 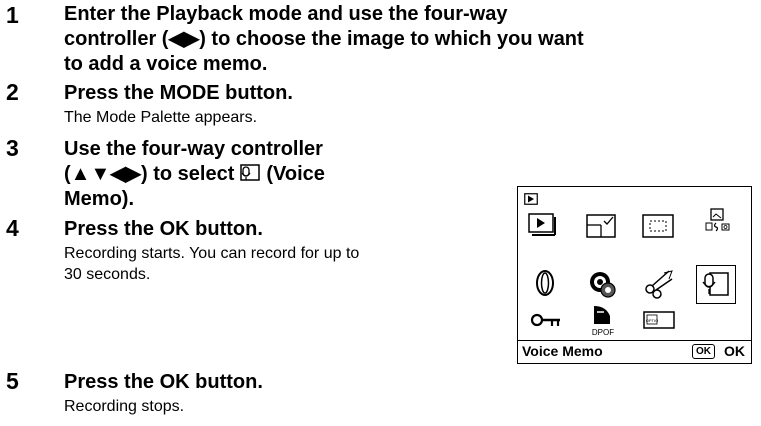 I want to click on voice-memo-selected-cell, so click(x=716, y=284).